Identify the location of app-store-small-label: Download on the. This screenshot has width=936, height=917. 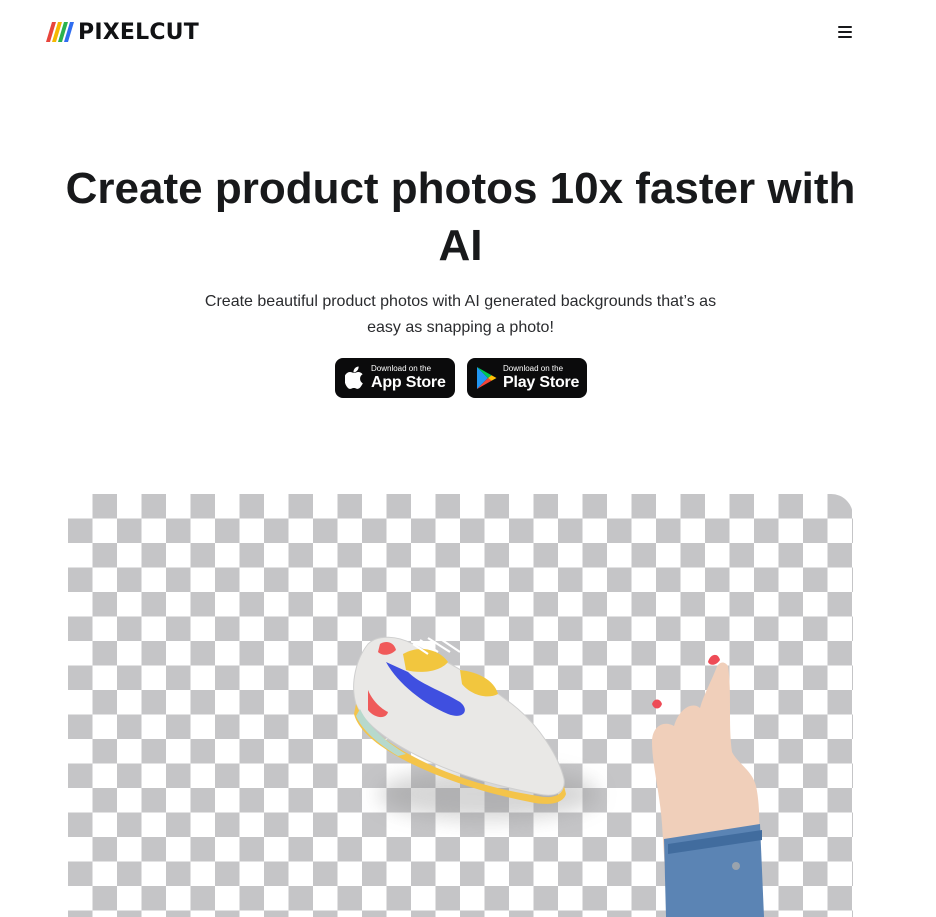
(401, 368).